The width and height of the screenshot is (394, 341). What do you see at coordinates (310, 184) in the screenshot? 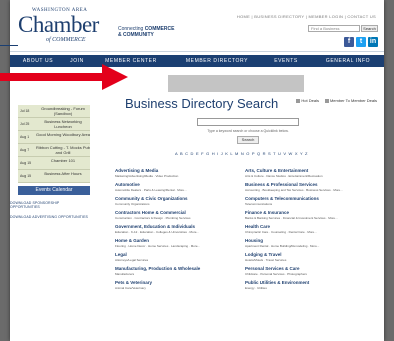
I see `category-name: Business & Professional Services` at bounding box center [310, 184].